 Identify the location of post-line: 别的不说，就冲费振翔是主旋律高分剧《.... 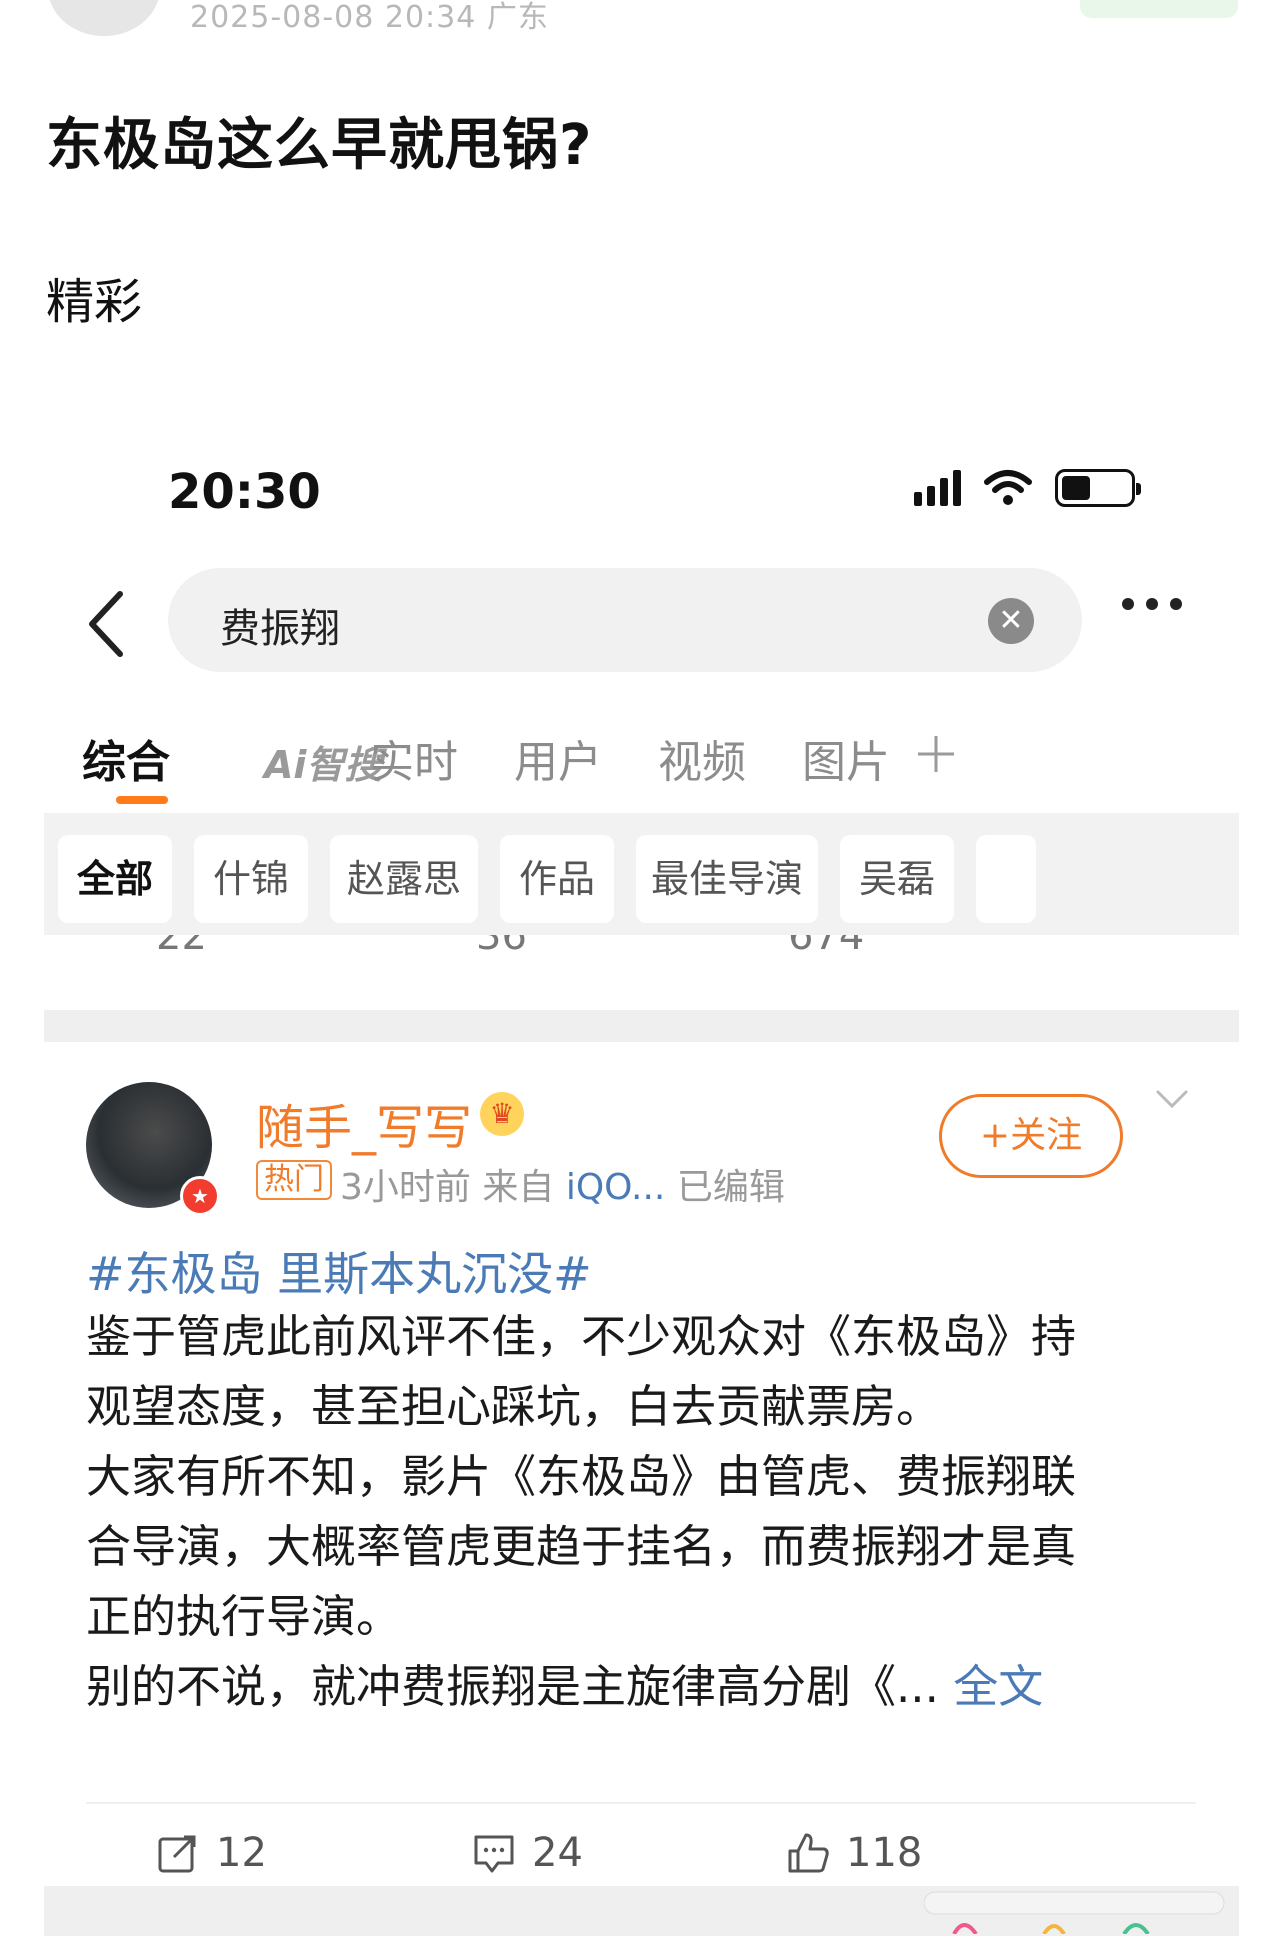
(512, 1686).